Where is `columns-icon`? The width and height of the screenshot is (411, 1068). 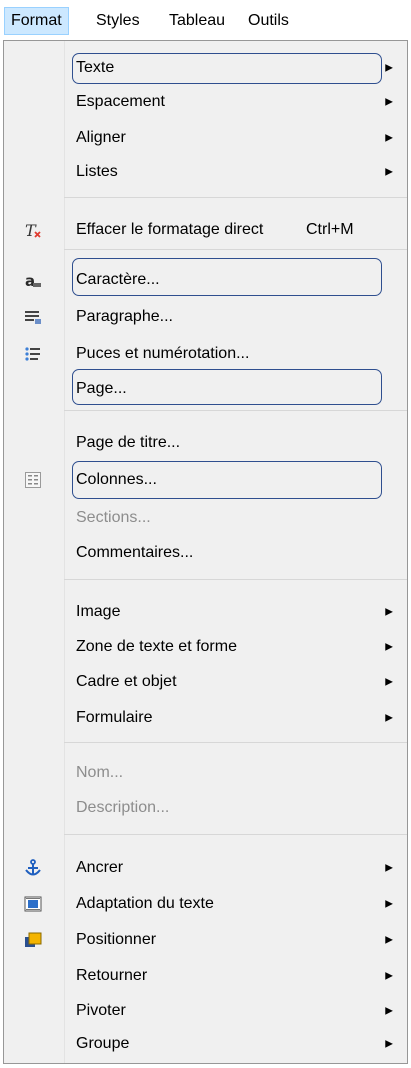
columns-icon is located at coordinates (33, 480).